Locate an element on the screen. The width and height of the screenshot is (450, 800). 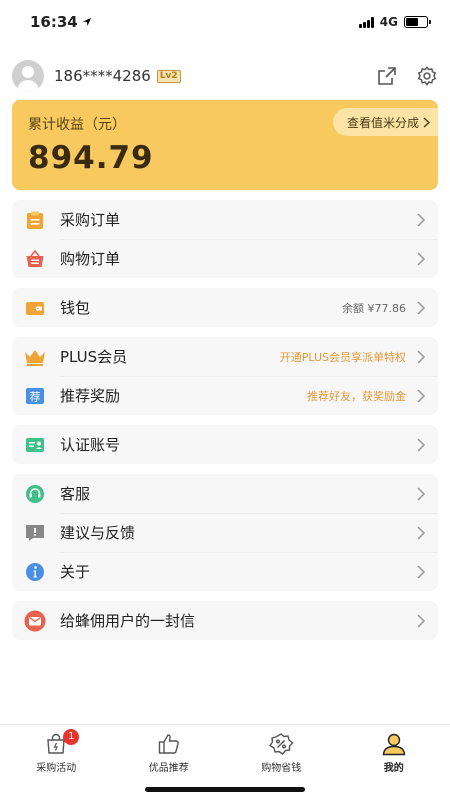
recommend-icon: 荐 is located at coordinates (35, 396).